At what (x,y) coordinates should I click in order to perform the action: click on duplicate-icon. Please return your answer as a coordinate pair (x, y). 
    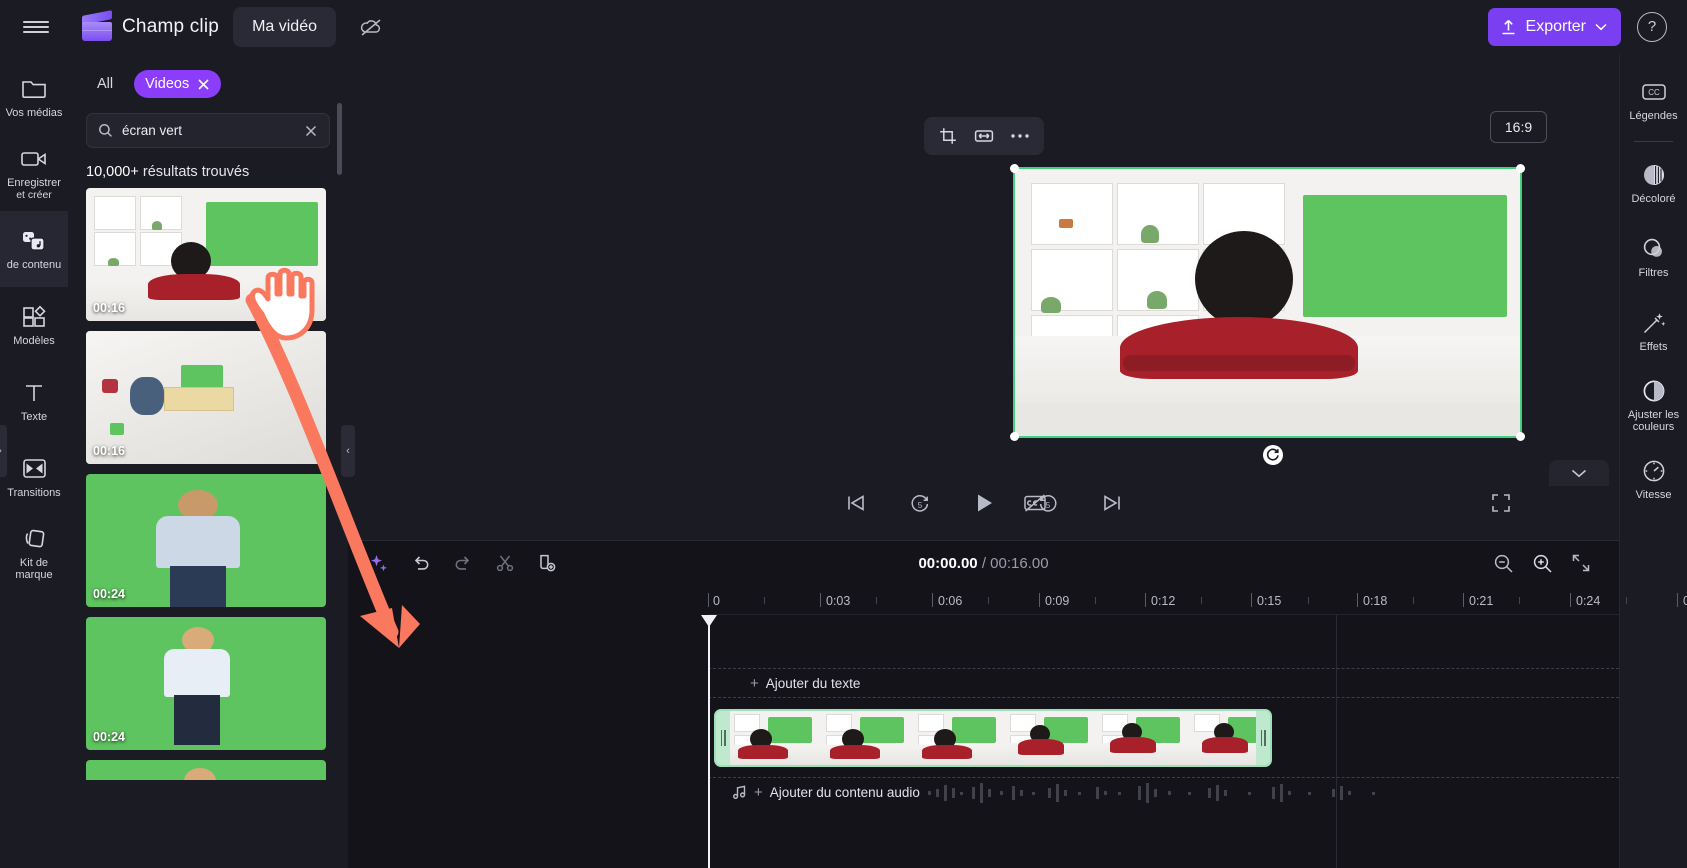
    Looking at the image, I should click on (547, 563).